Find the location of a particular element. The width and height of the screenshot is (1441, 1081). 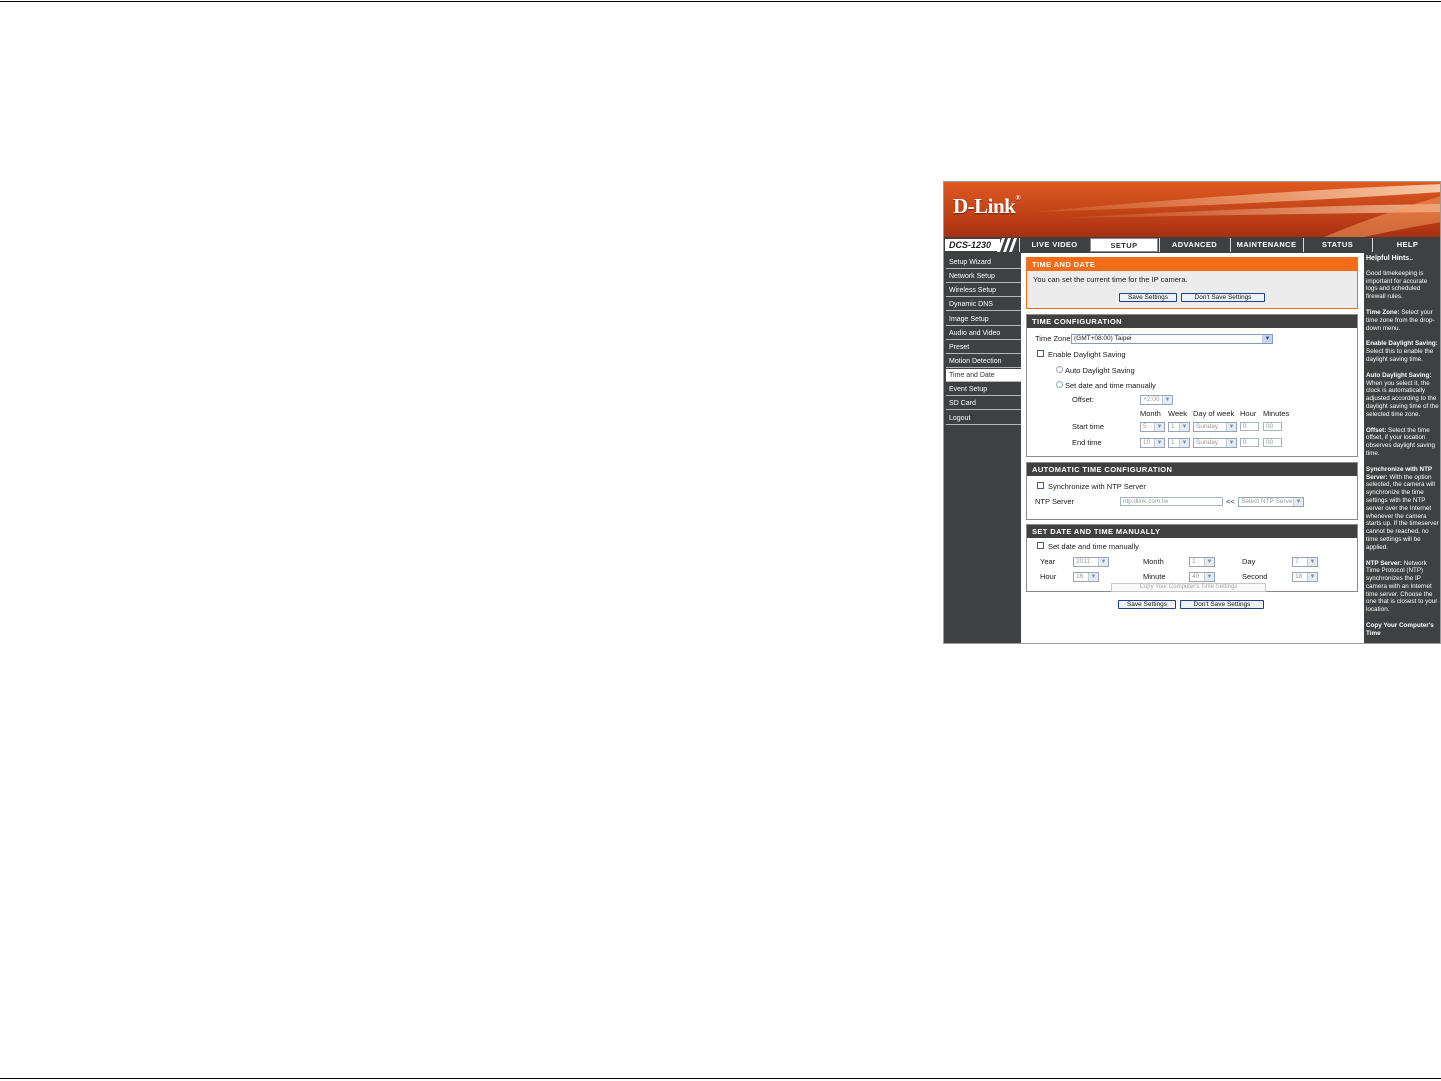

month-label: Month is located at coordinates (1153, 561).